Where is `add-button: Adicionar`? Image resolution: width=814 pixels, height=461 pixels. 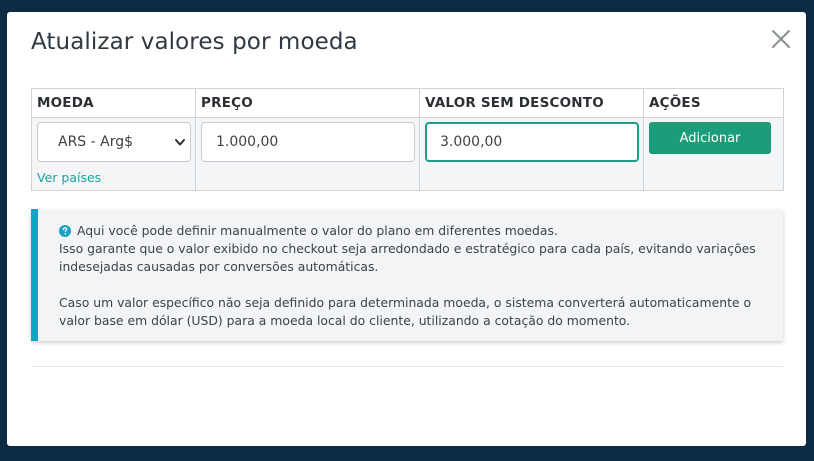 add-button: Adicionar is located at coordinates (710, 138).